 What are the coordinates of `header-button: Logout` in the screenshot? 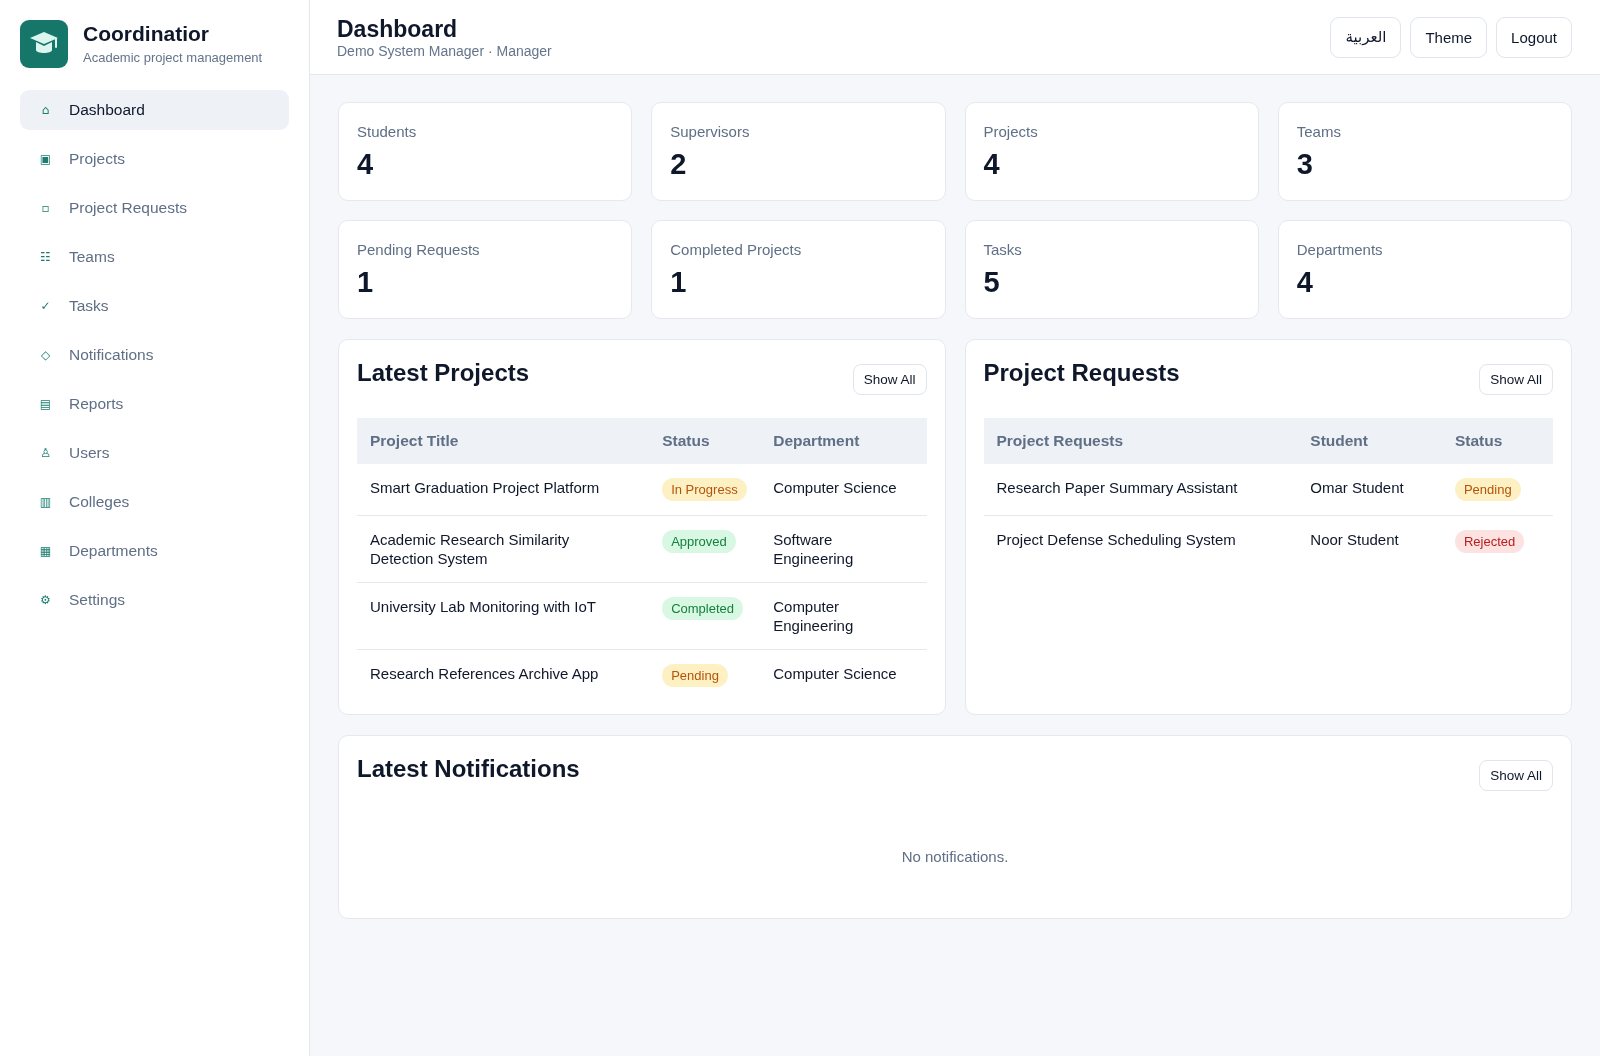 It's located at (1534, 37).